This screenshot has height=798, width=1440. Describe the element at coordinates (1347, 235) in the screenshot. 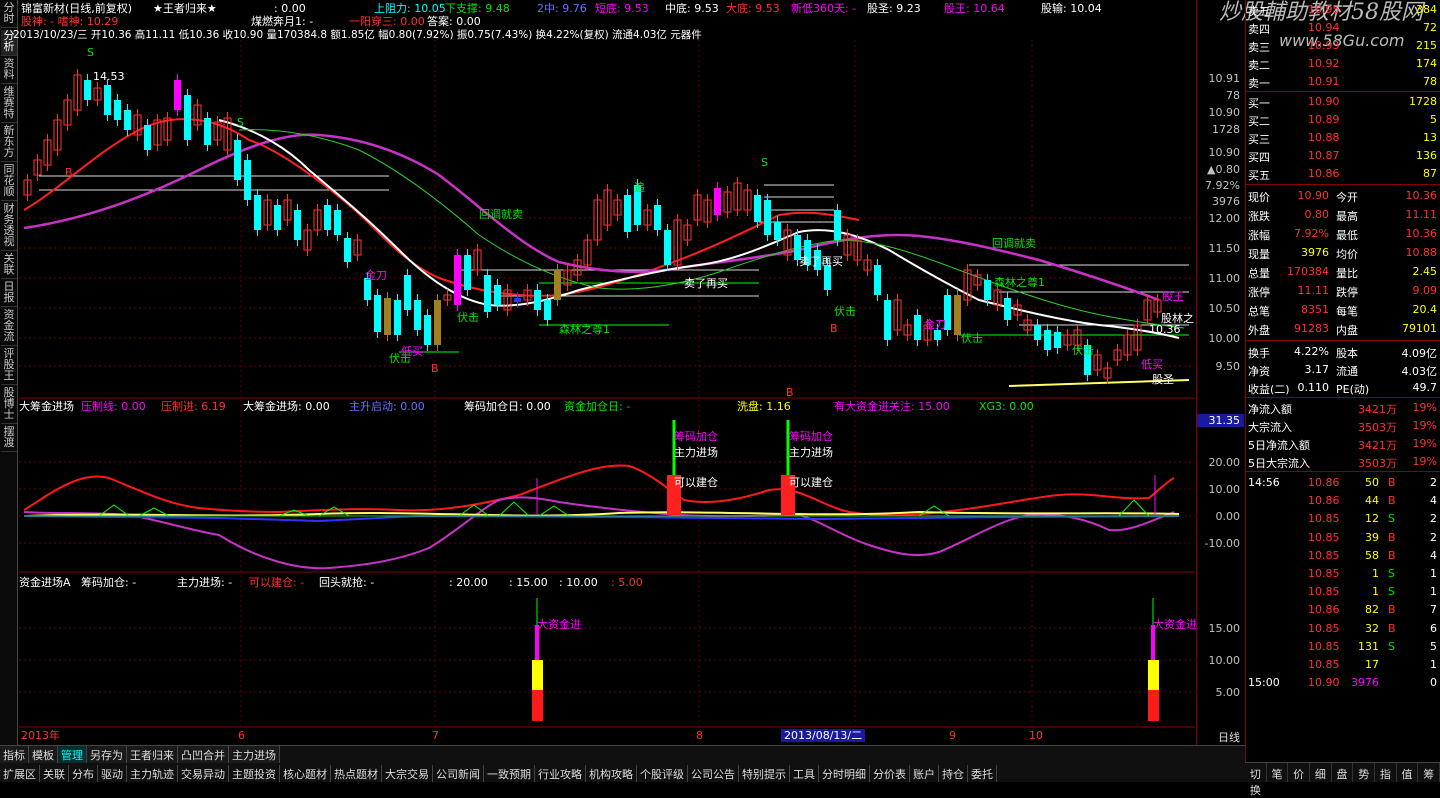

I see `stat-label2: 最低` at that location.